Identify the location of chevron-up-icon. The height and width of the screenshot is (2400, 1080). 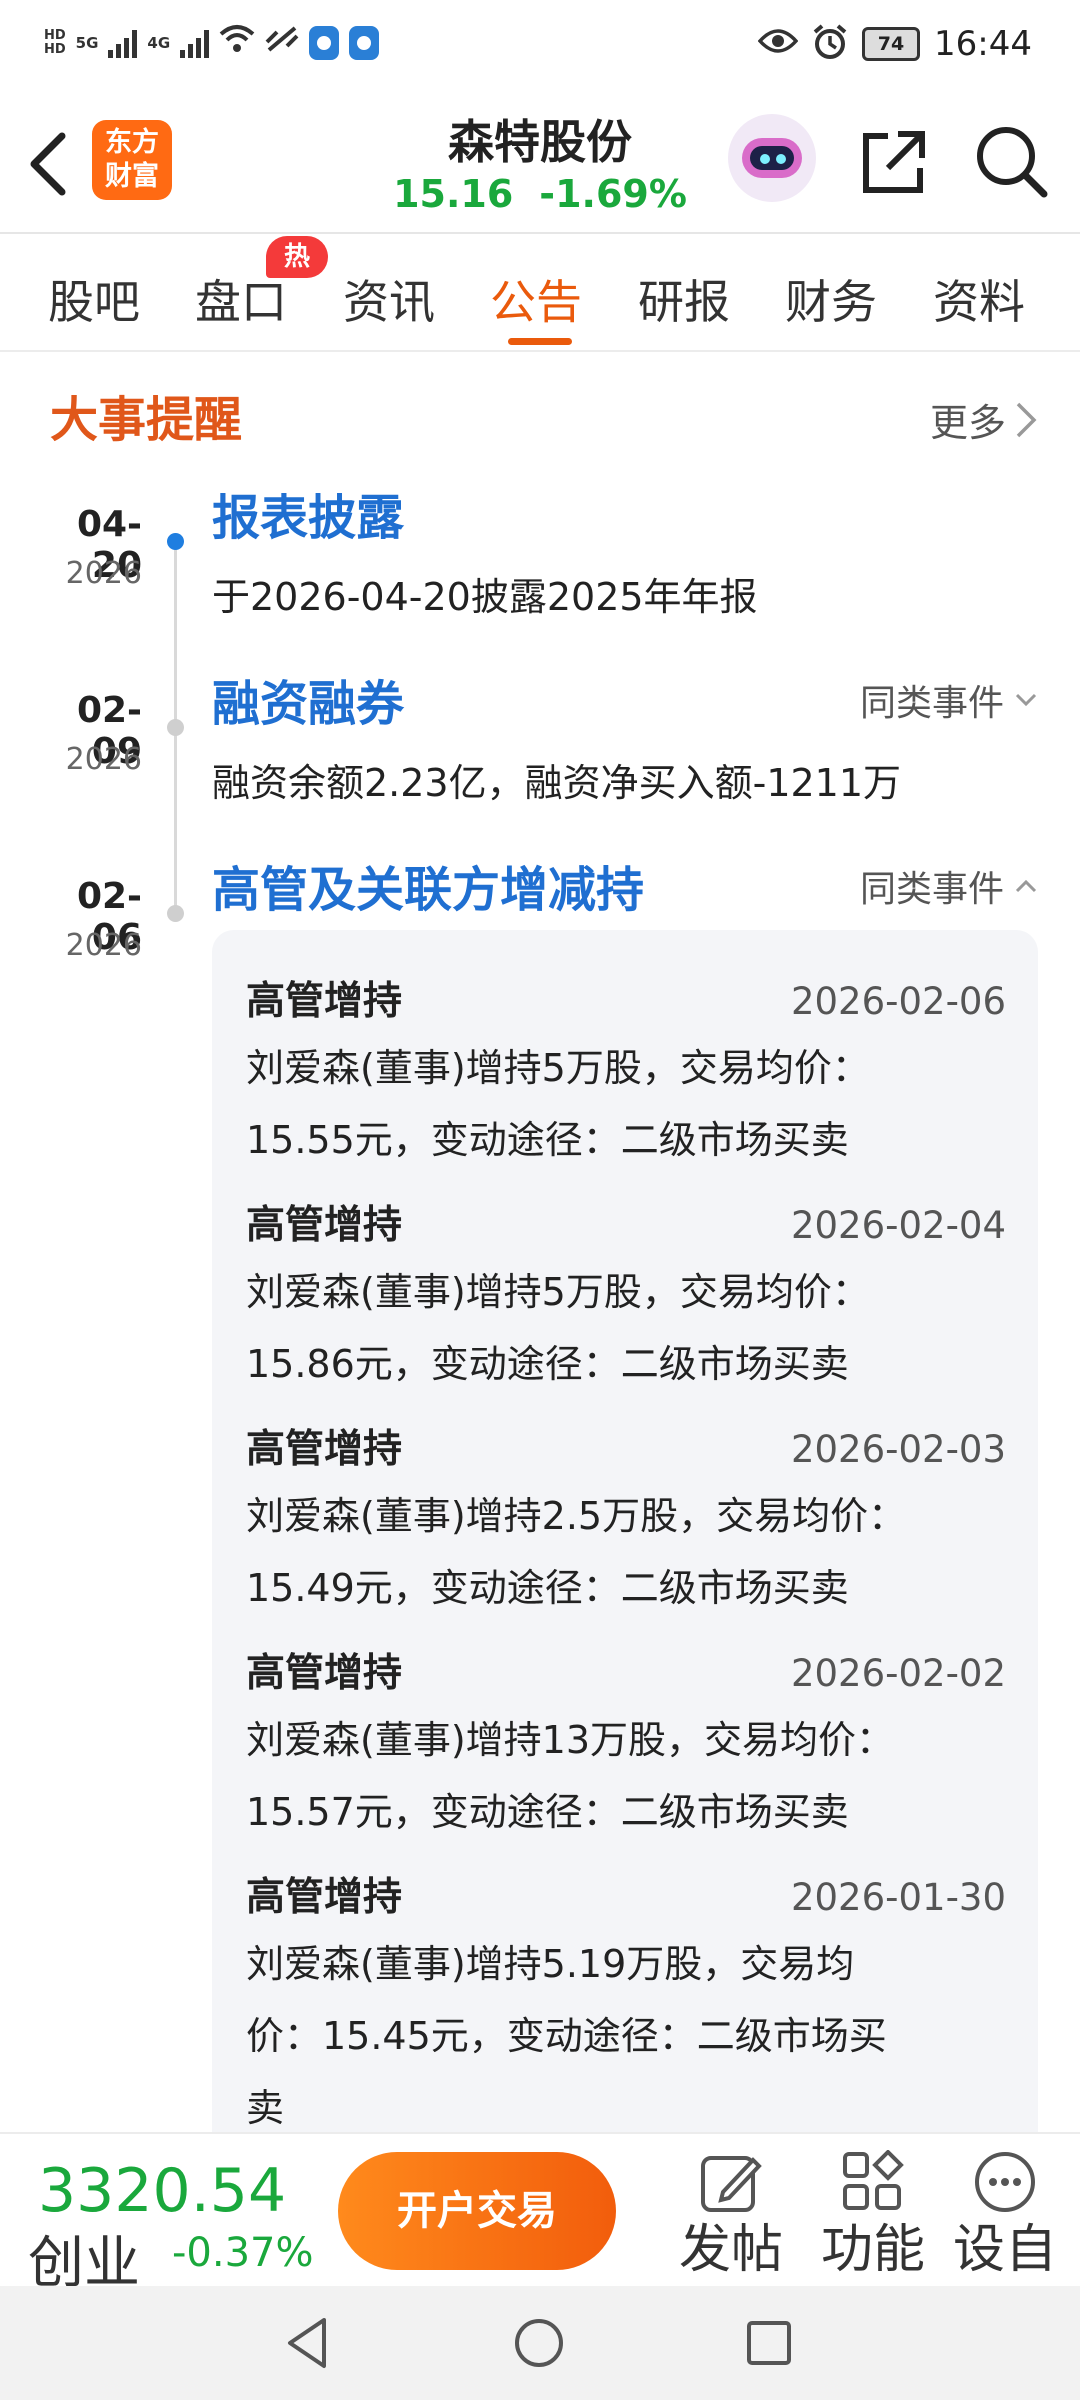
(1026, 886).